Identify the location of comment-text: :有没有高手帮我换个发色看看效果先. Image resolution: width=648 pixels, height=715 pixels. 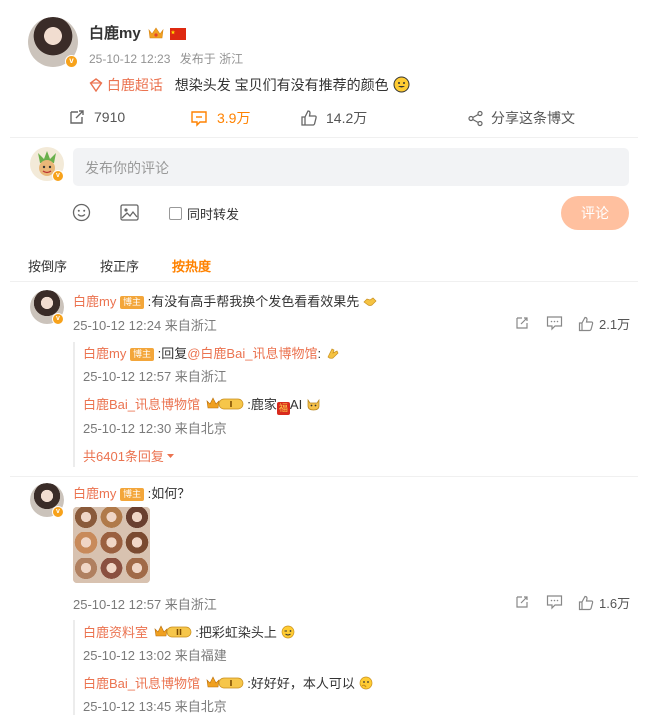
(253, 301).